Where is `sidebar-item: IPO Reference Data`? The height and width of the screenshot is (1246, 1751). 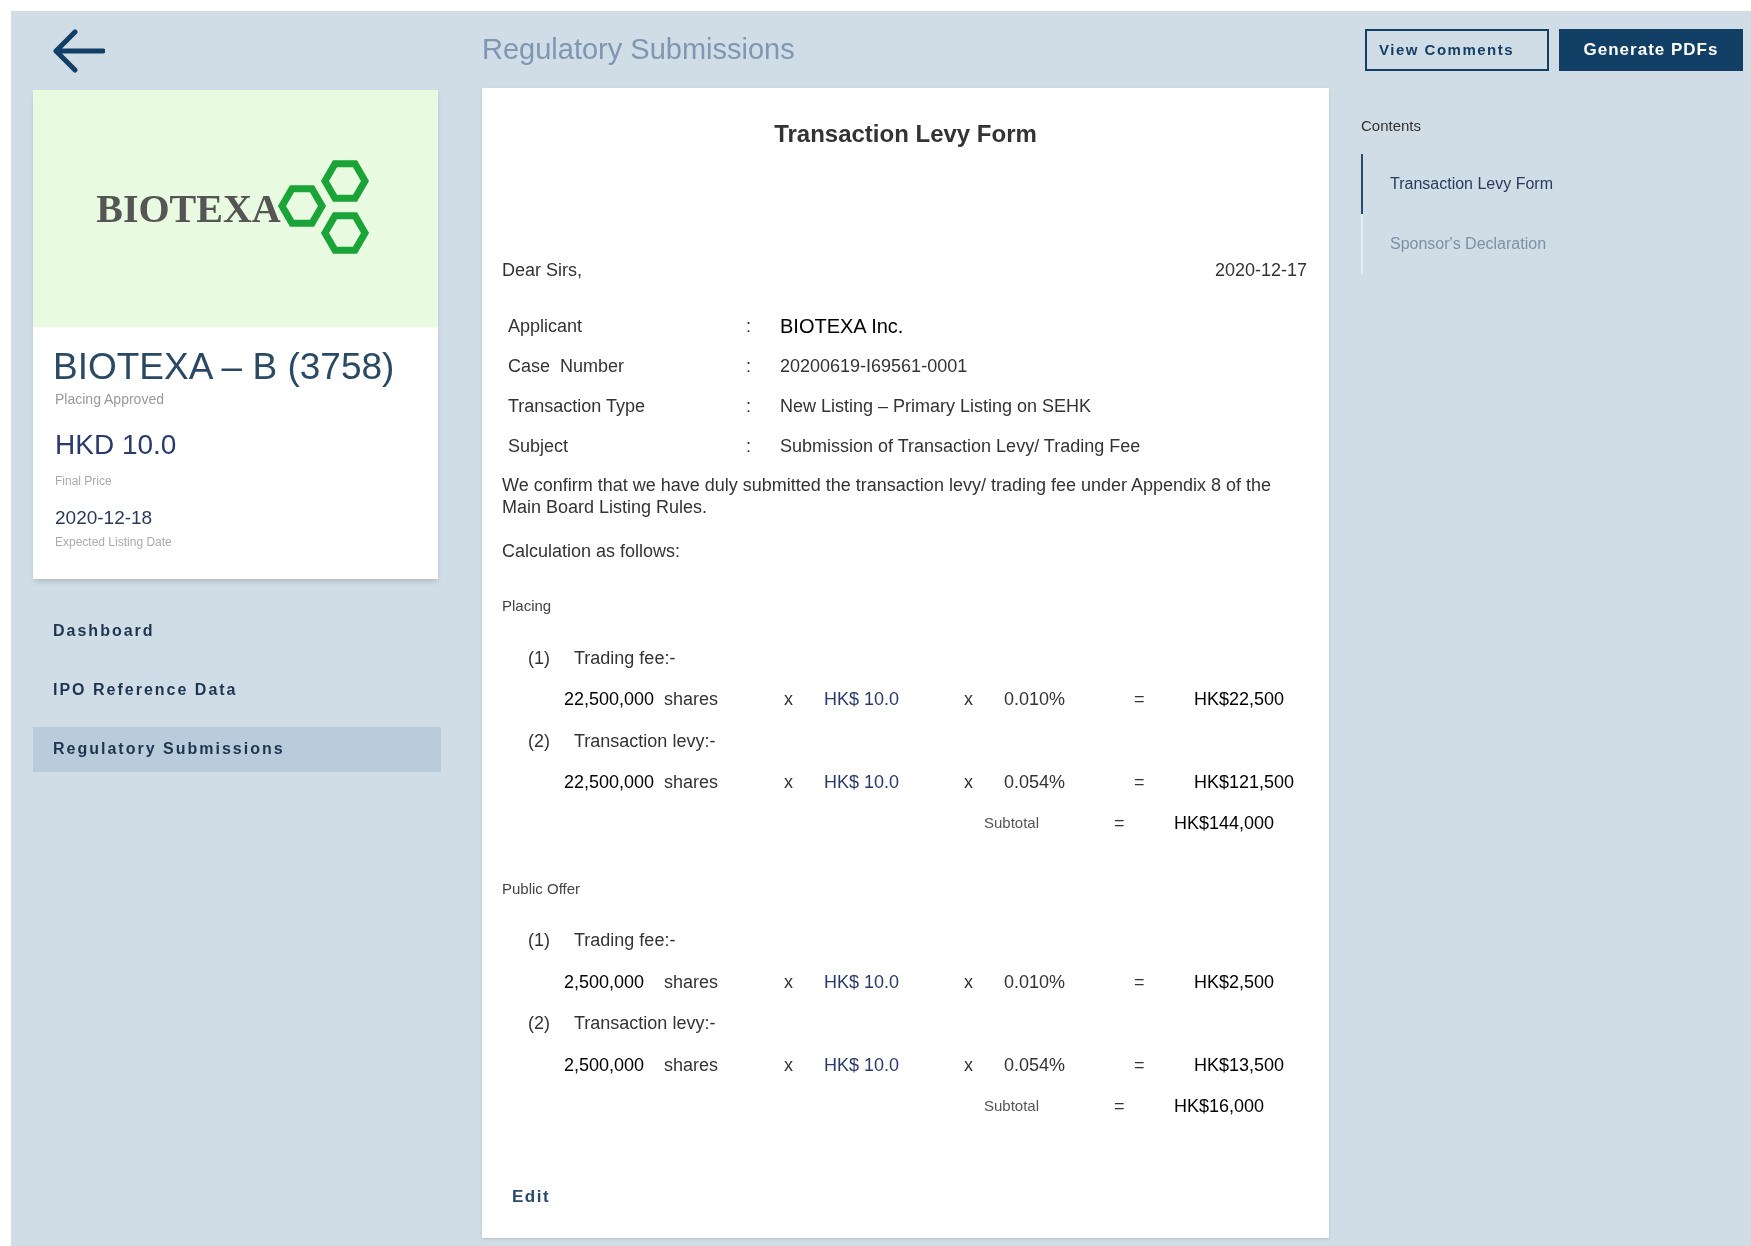 sidebar-item: IPO Reference Data is located at coordinates (237, 690).